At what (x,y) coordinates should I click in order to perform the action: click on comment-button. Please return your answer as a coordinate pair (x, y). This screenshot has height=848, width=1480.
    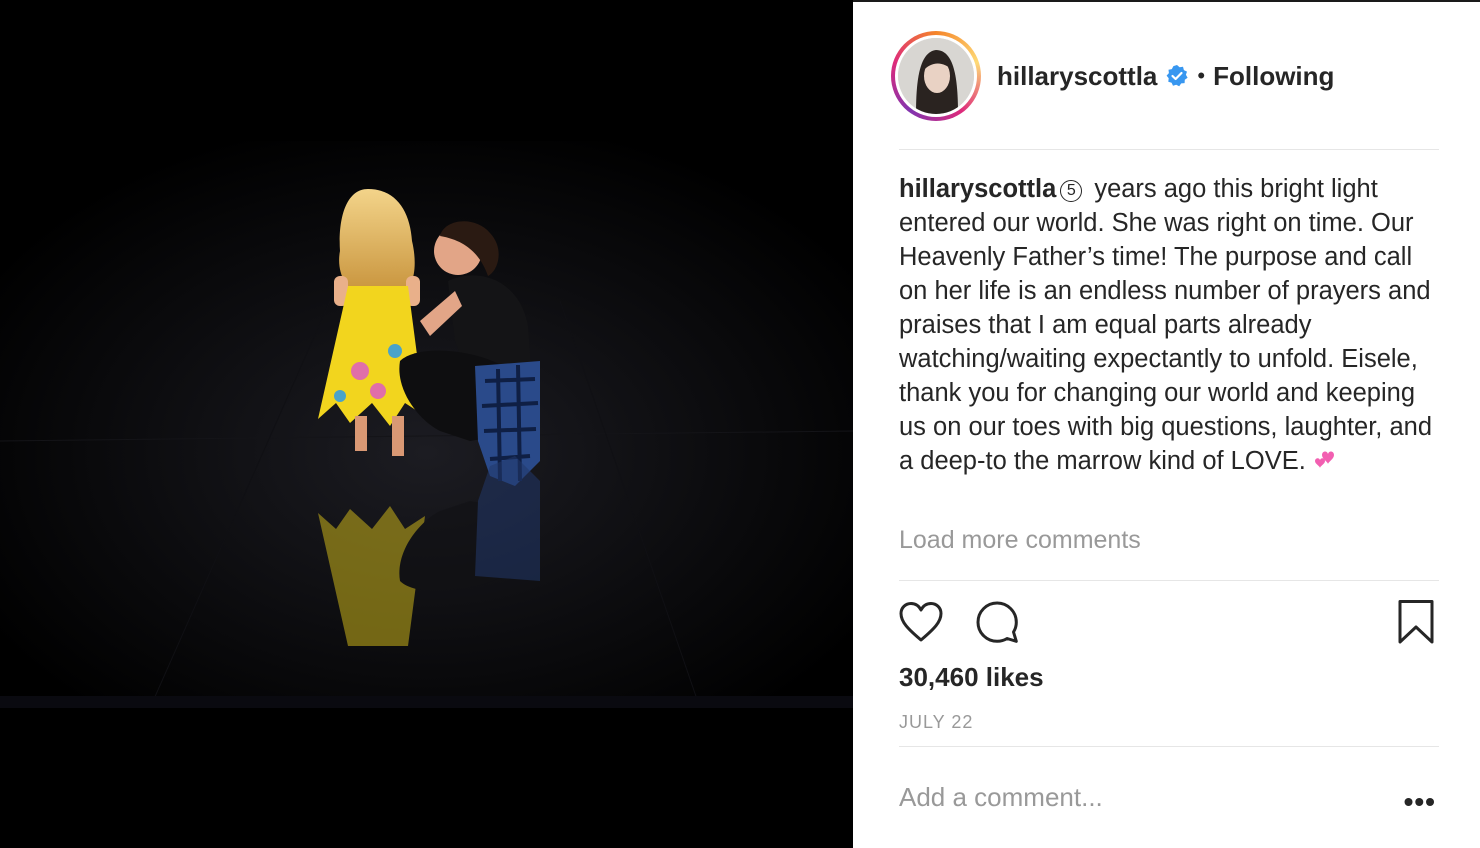
    Looking at the image, I should click on (997, 624).